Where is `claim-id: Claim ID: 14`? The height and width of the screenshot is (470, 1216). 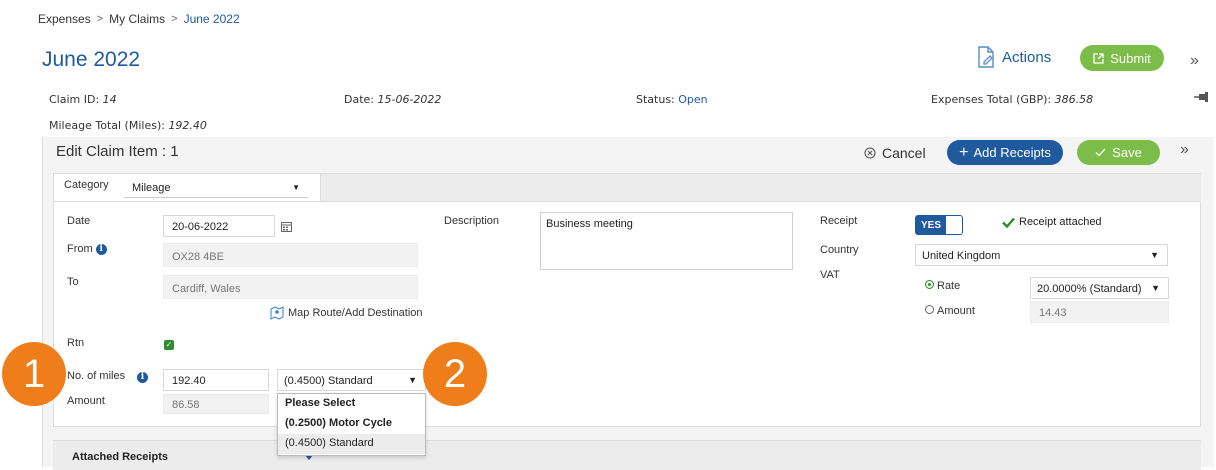 claim-id: Claim ID: 14 is located at coordinates (83, 99).